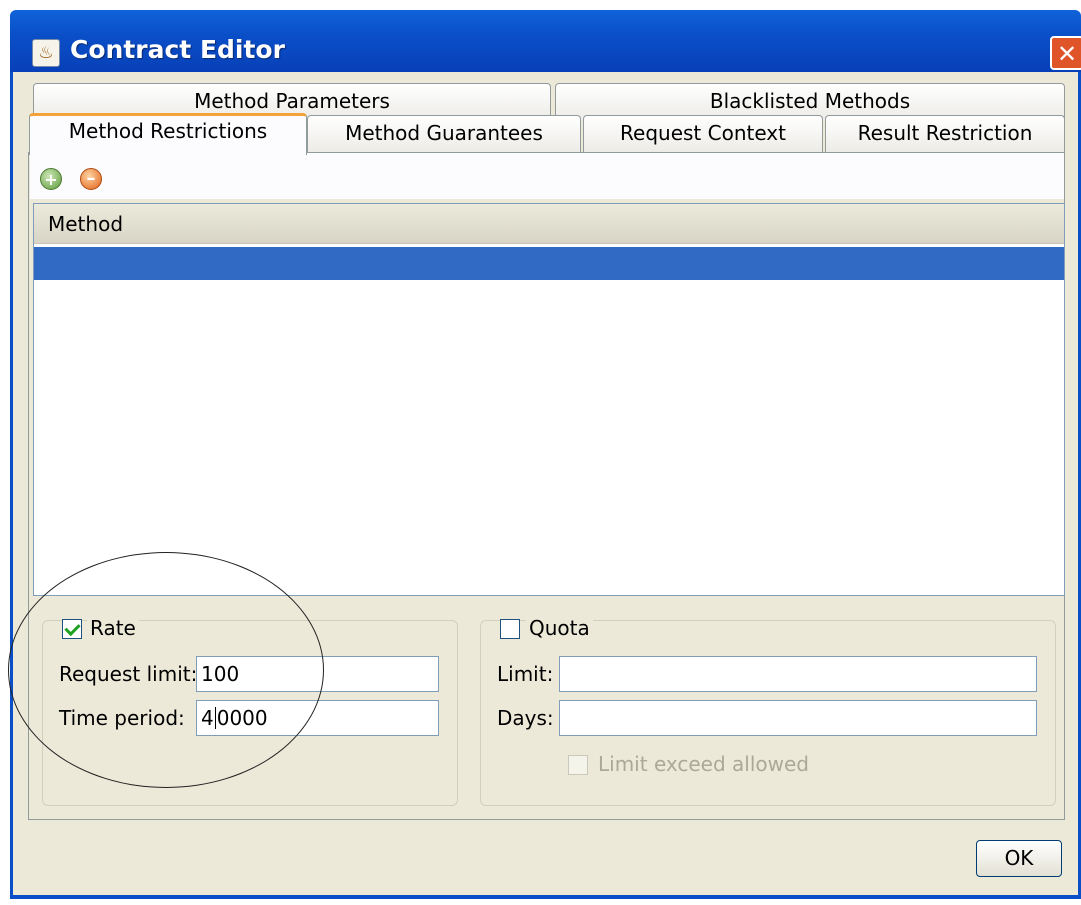  Describe the element at coordinates (578, 765) in the screenshot. I see `limit-exceed-checkbox` at that location.